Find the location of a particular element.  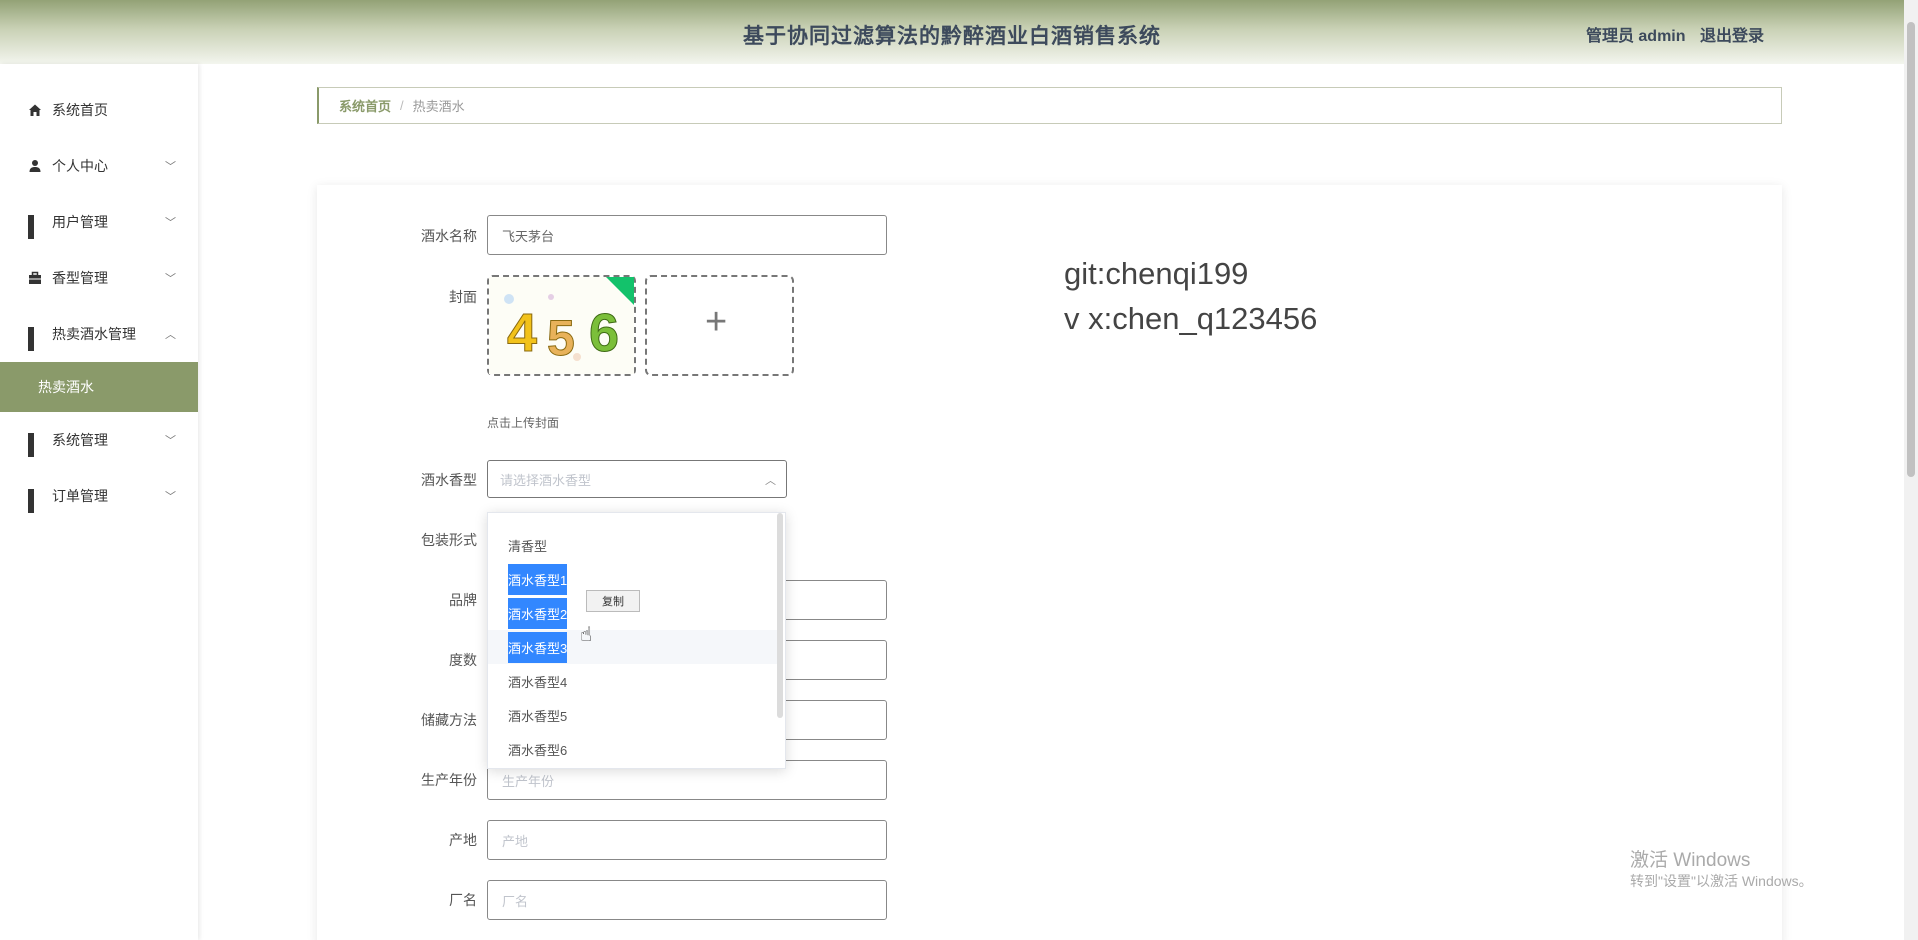

aroma-select: 请选择酒水香型 ︿ is located at coordinates (637, 479).